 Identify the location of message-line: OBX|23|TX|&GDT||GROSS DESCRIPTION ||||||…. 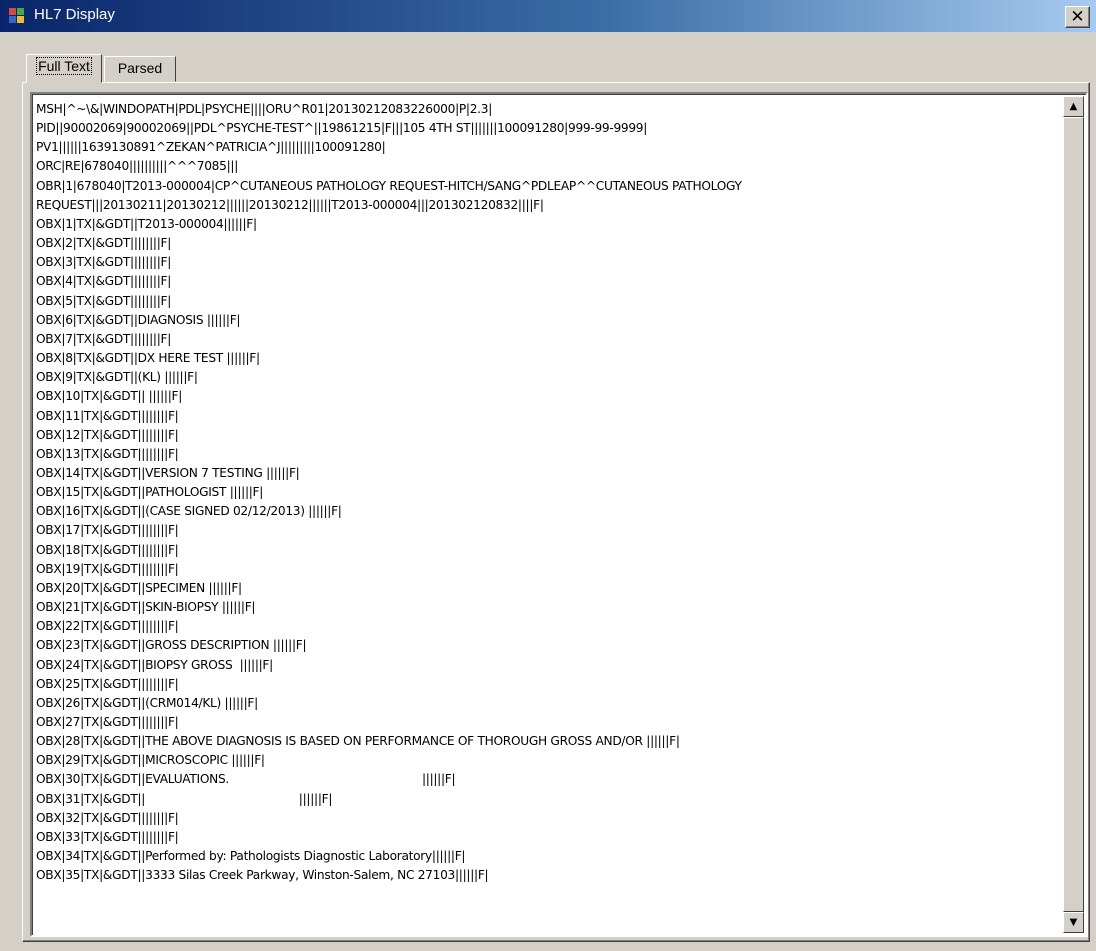
(547, 645).